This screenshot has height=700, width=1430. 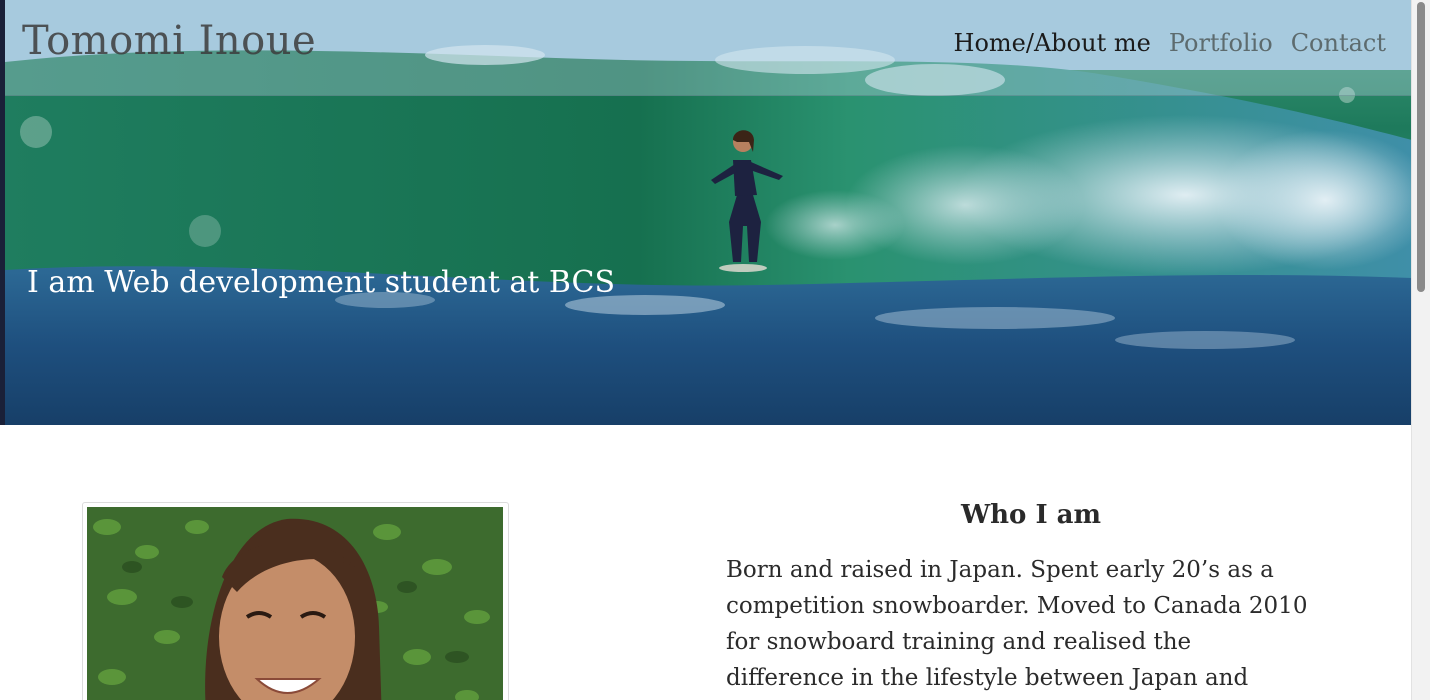 I want to click on nav-home-about: Home/About me, so click(x=1052, y=43).